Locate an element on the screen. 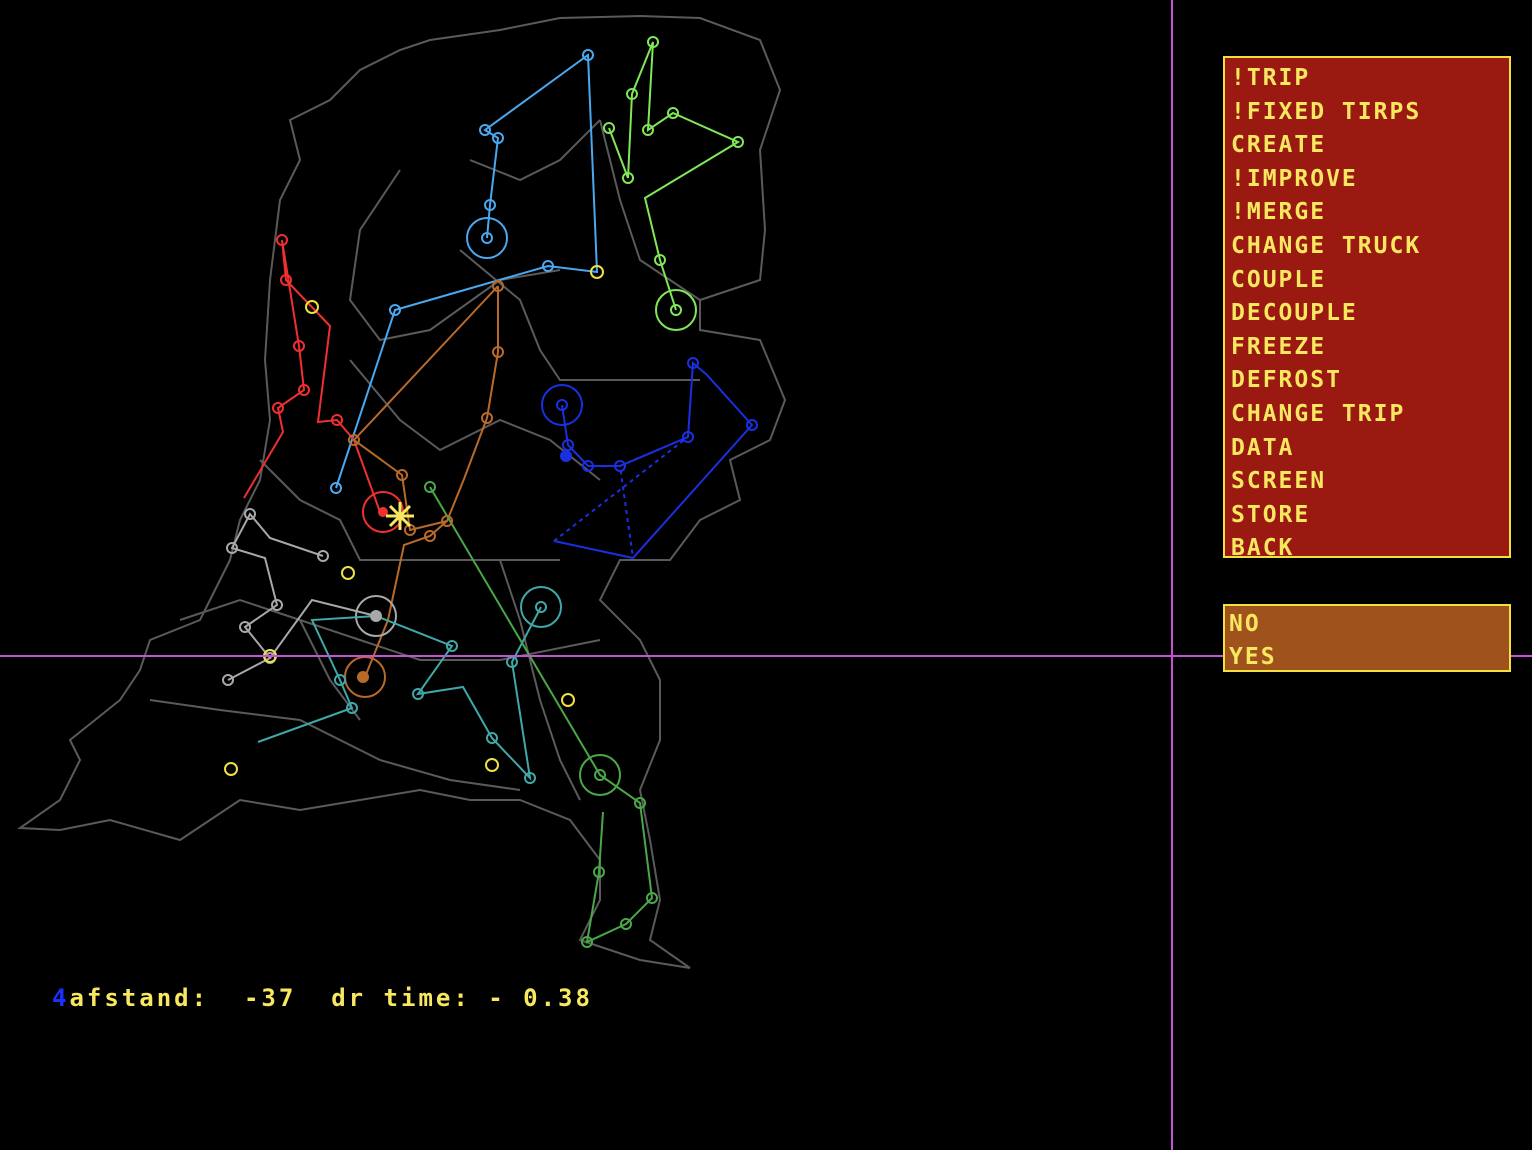 This screenshot has height=1150, width=1532. menu-item-screen: SCREEN is located at coordinates (1370, 482).